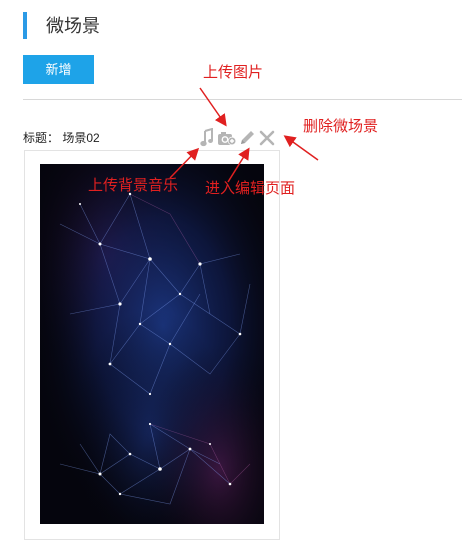 The width and height of the screenshot is (462, 550). Describe the element at coordinates (81, 138) in the screenshot. I see `scene-title-name: 场景02` at that location.